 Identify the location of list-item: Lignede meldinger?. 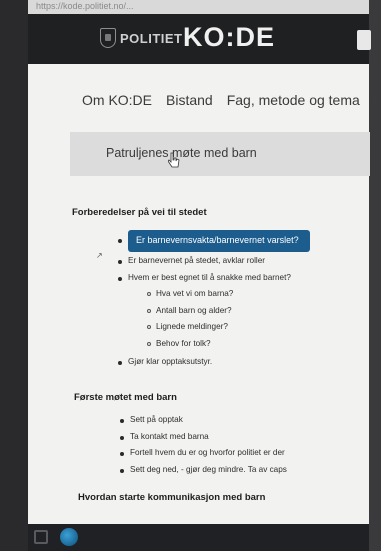
(190, 327).